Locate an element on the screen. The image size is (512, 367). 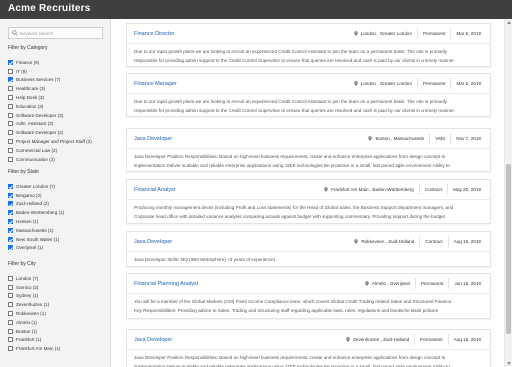
job-location: London , Greater London is located at coordinates (383, 33).